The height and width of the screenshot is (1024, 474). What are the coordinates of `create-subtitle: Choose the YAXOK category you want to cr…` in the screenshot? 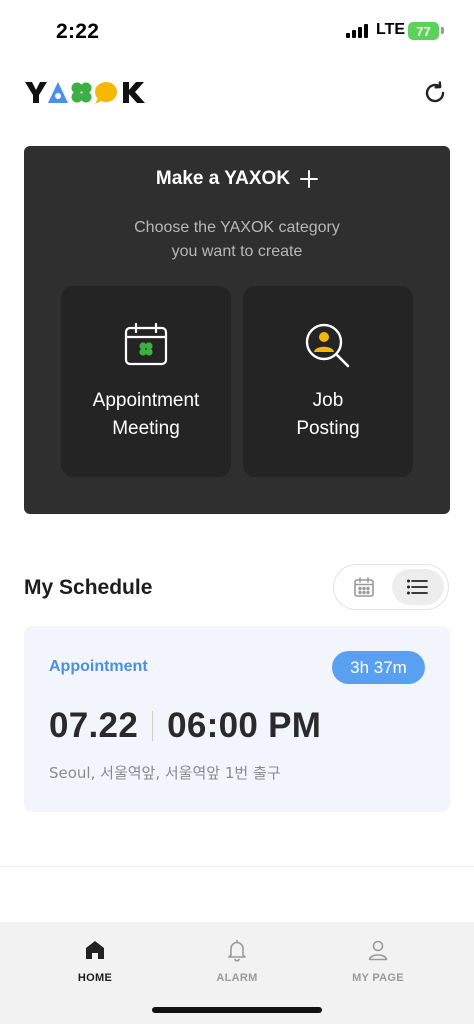 It's located at (237, 240).